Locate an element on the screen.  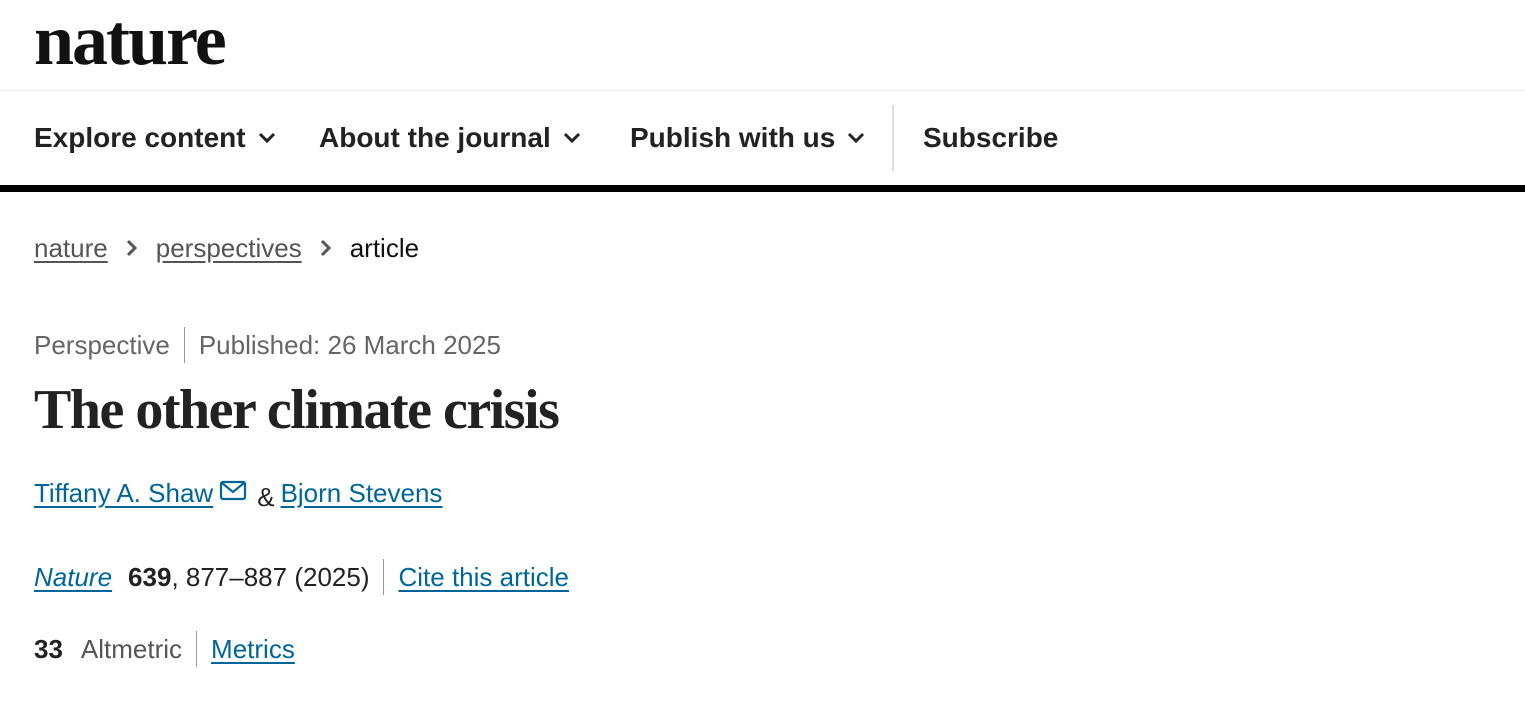
meta-divider is located at coordinates (184, 345).